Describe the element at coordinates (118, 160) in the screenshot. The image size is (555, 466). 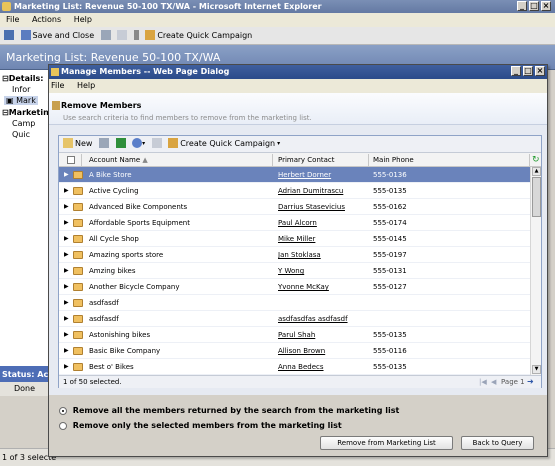
I see `column-header-account-name: Account Name ▲` at that location.